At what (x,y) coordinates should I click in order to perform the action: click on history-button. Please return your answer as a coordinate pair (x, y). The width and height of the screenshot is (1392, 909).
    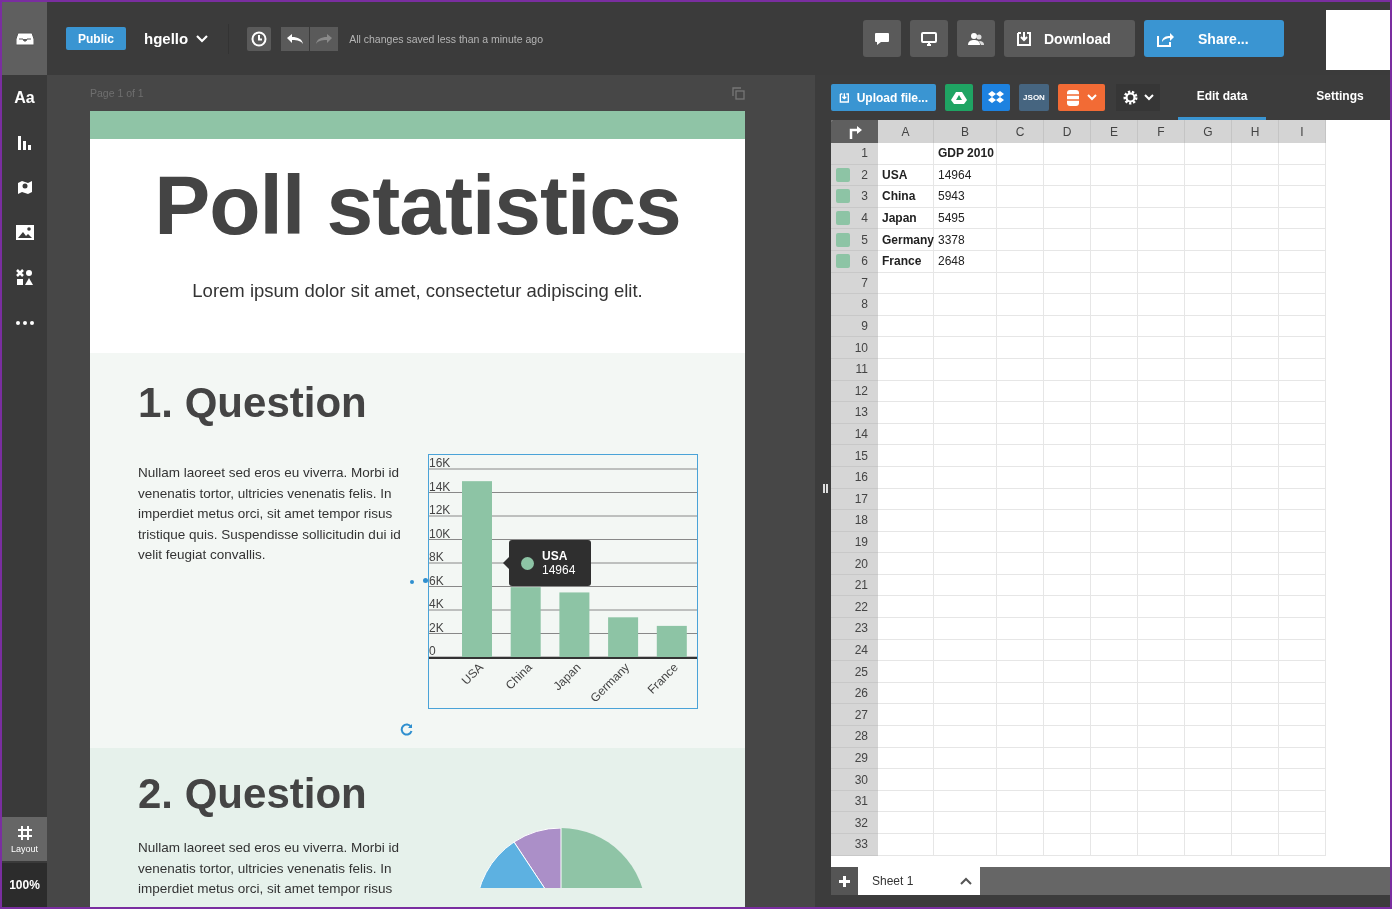
    Looking at the image, I should click on (259, 38).